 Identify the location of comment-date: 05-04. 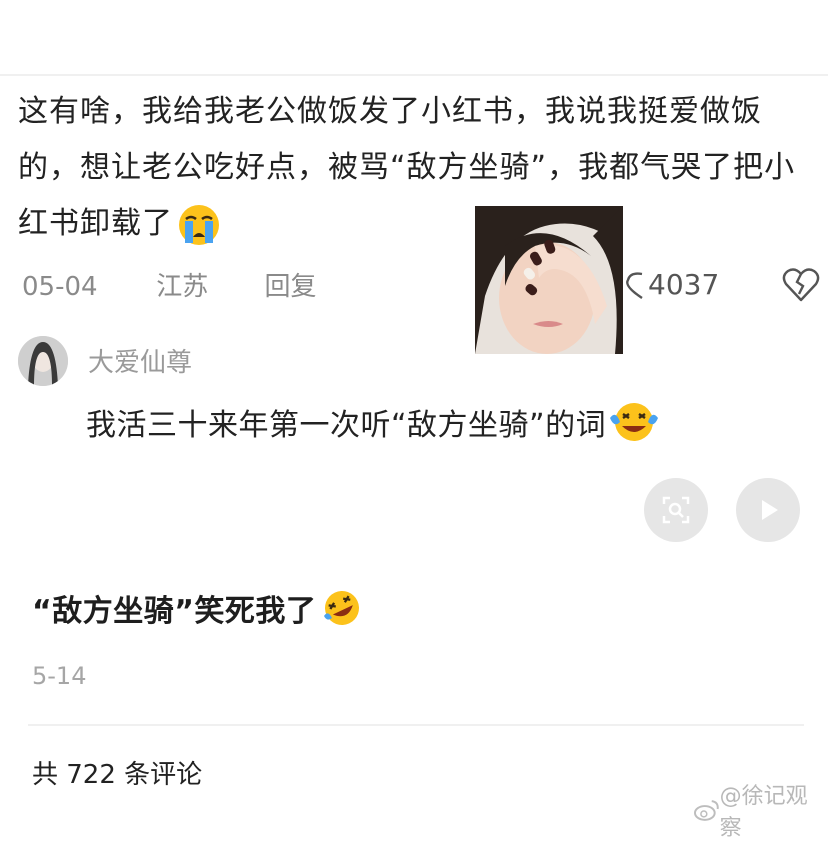
(60, 287).